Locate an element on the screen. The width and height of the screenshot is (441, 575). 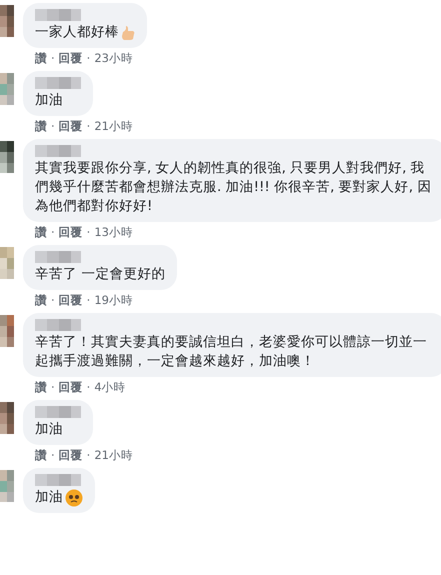
comment-text: 辛苦了！其實夫妻真的要誠信坦白，老婆愛你可以體諒一切並一起攜手渡過難關，一定會越來越好，加油噢！ is located at coordinates (231, 352).